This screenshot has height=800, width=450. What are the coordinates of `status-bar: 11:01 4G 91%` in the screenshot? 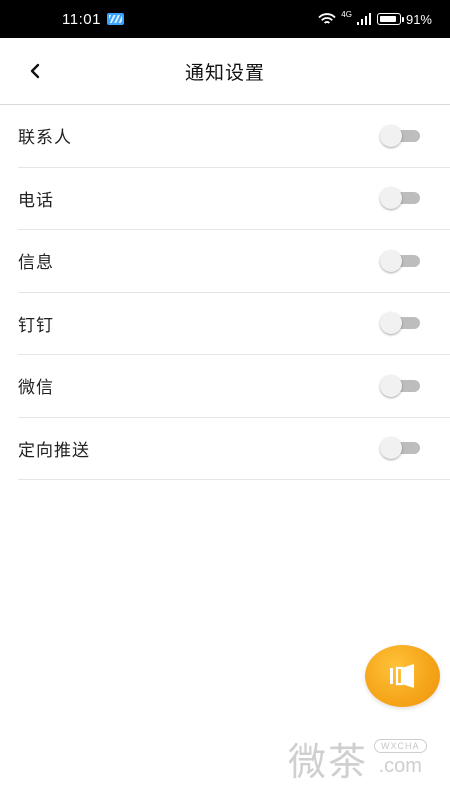 It's located at (225, 19).